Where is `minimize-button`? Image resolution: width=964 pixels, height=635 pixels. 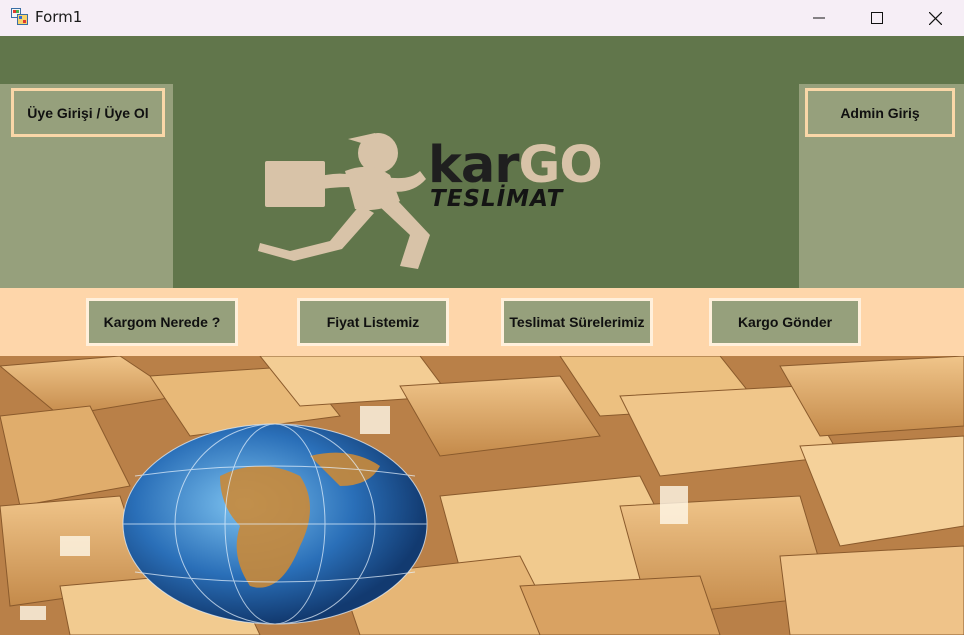
minimize-button is located at coordinates (819, 18).